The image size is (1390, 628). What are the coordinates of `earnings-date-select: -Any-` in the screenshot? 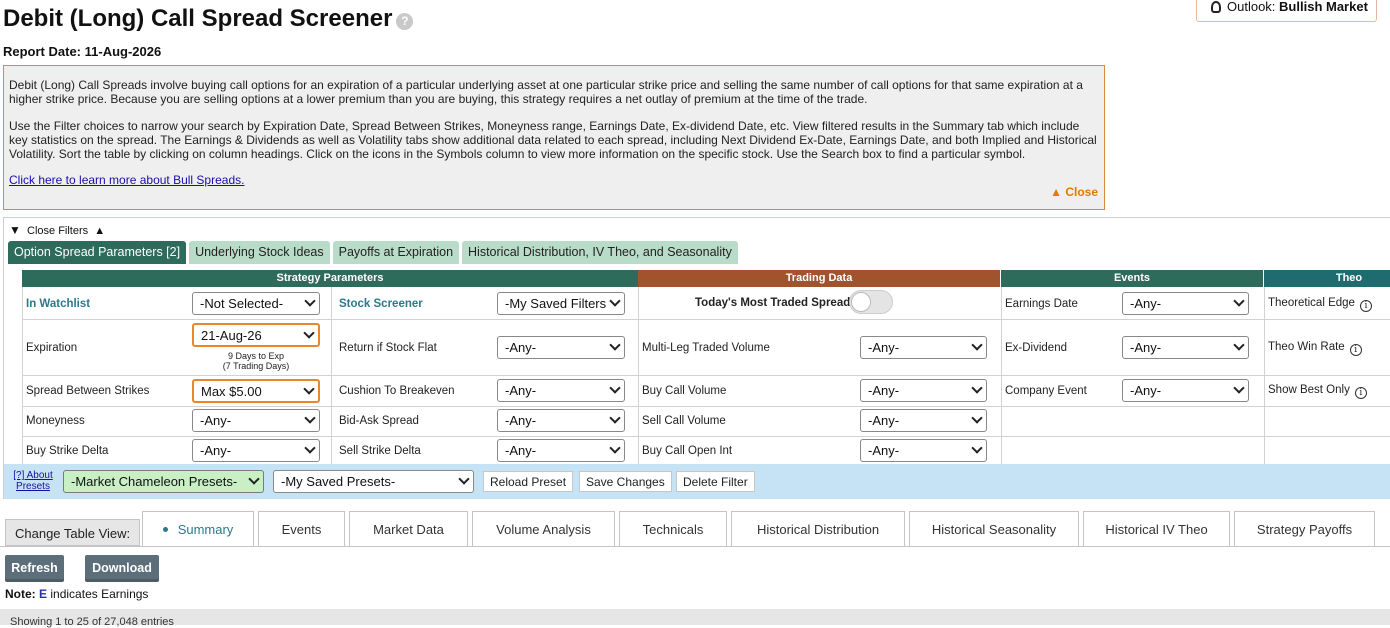 It's located at (1185, 303).